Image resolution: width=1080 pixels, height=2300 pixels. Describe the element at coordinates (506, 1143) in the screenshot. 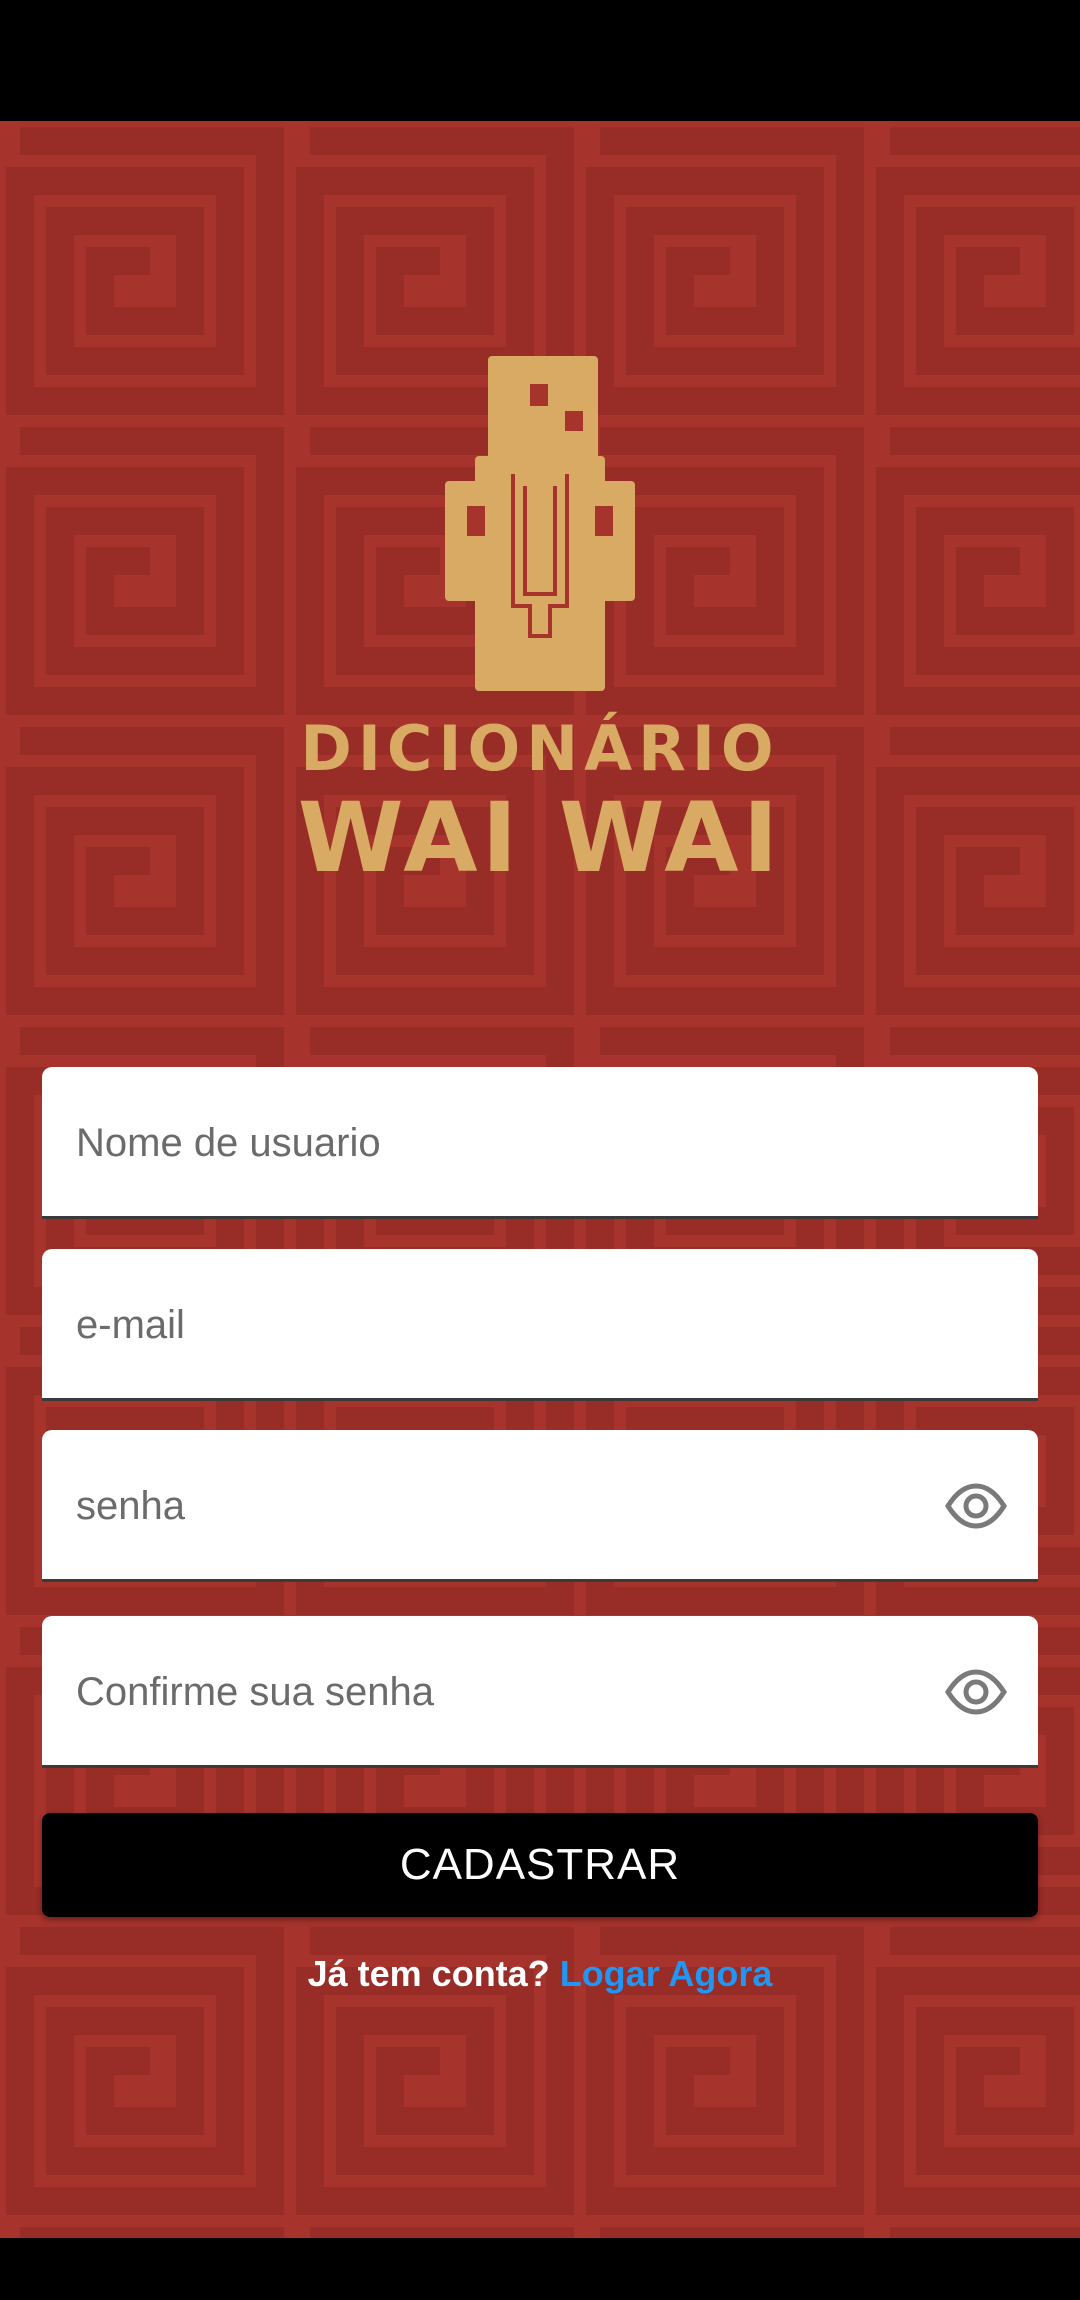

I see `username-input` at that location.